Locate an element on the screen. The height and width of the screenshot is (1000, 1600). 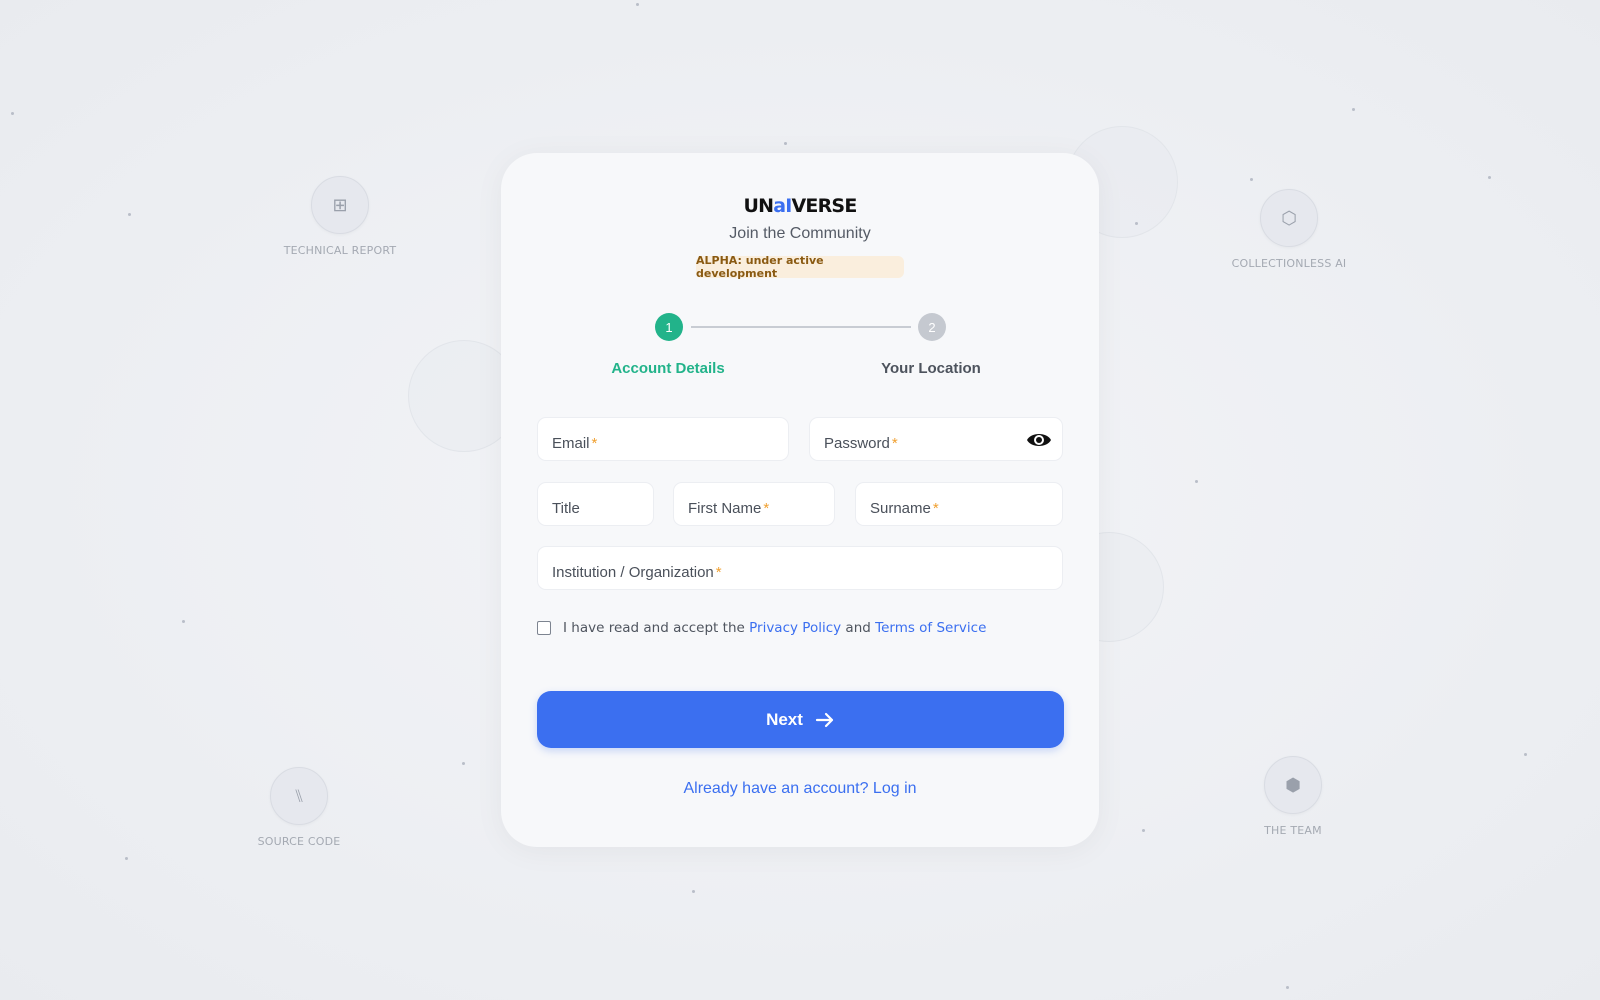
surname-label: Surname is located at coordinates (900, 508).